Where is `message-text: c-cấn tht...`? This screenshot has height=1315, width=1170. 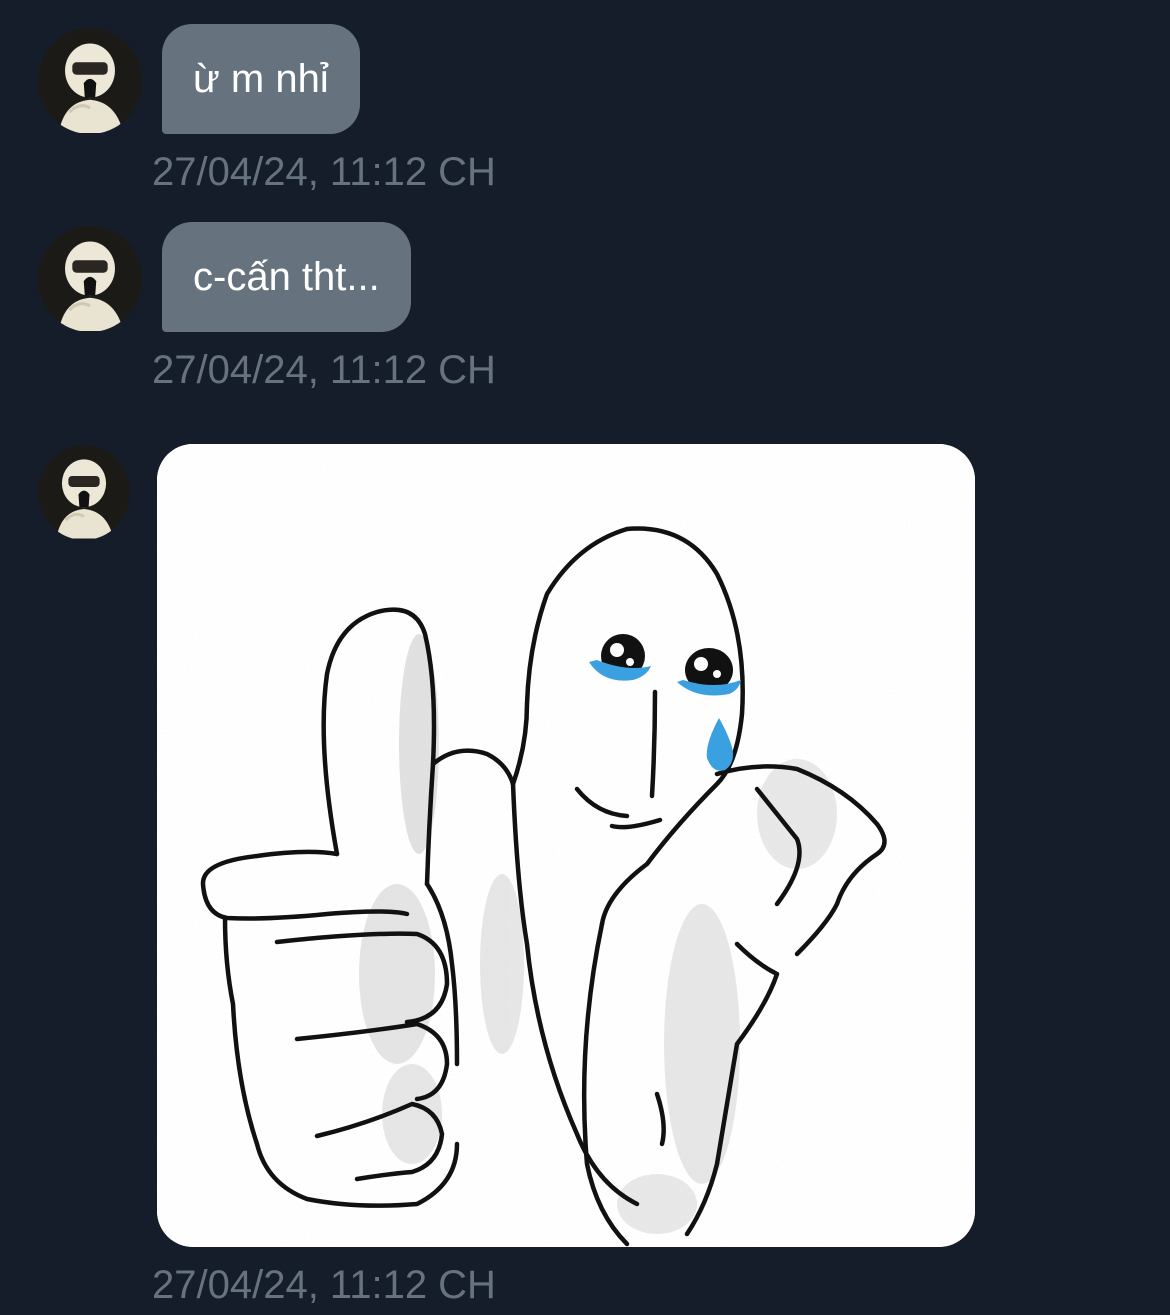 message-text: c-cấn tht... is located at coordinates (286, 277).